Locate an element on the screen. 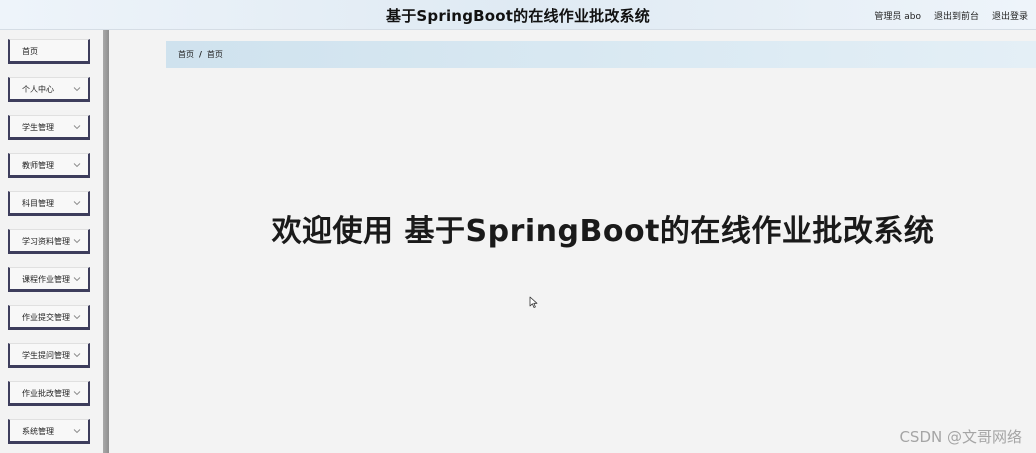 The image size is (1036, 453). sidebar-item-teacher-management: 教师管理 is located at coordinates (49, 165).